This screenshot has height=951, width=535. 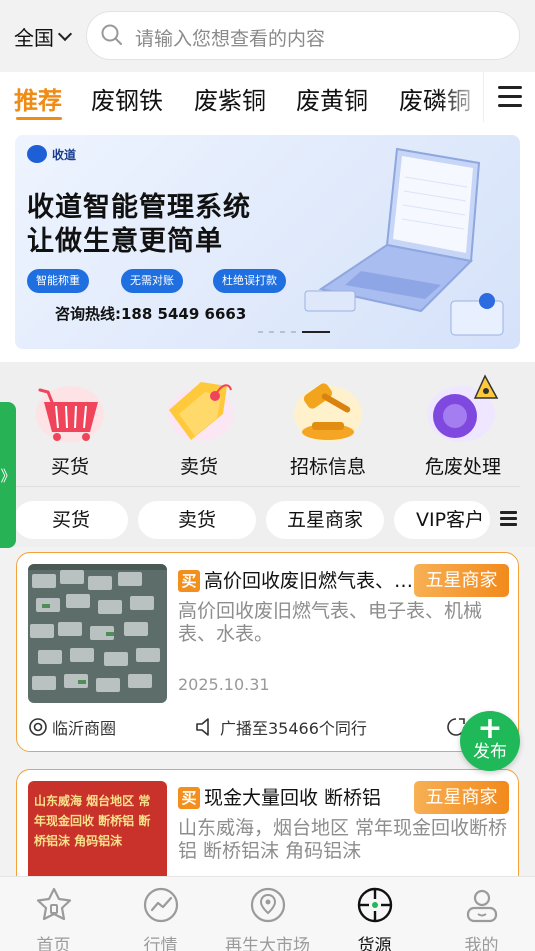 What do you see at coordinates (70, 414) in the screenshot?
I see `shopping-basket-icon` at bounding box center [70, 414].